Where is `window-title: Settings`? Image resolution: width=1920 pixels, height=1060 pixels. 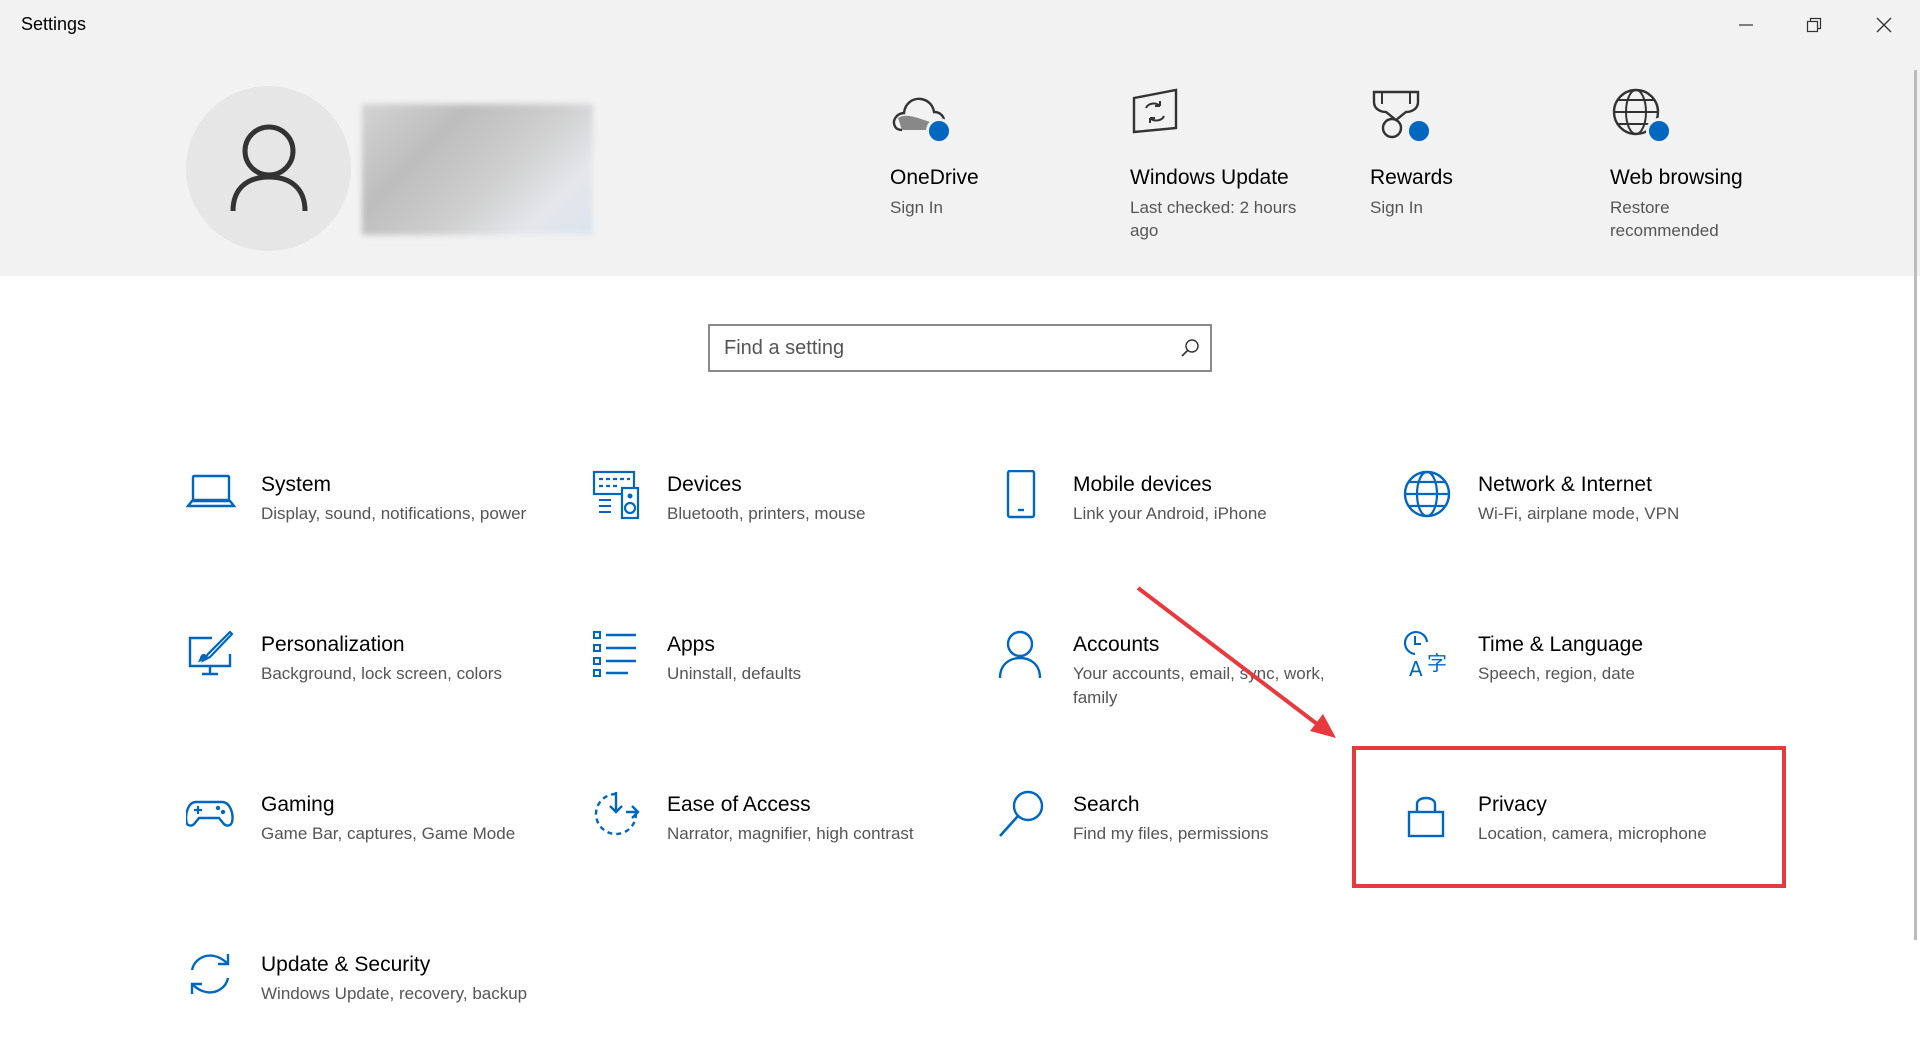 window-title: Settings is located at coordinates (54, 24).